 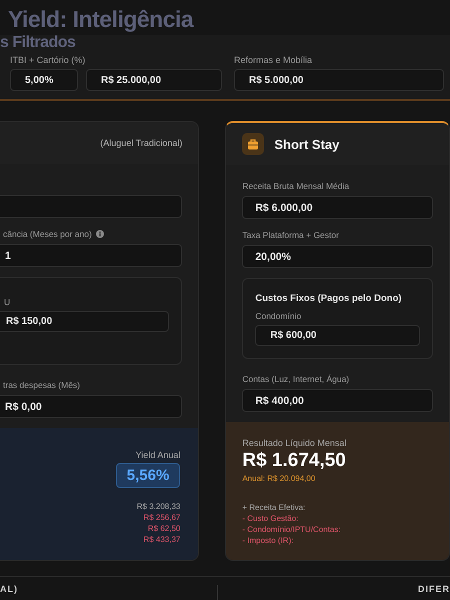 What do you see at coordinates (296, 186) in the screenshot?
I see `field-label: Receita Bruta Mensal Média` at bounding box center [296, 186].